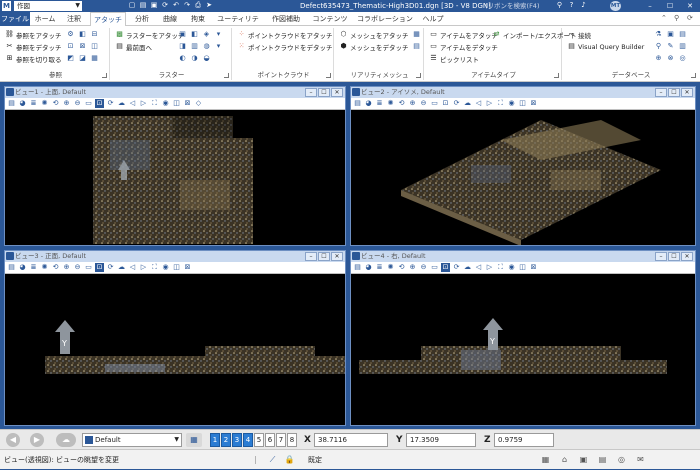 The width and height of the screenshot is (700, 470). What do you see at coordinates (248, 440) in the screenshot?
I see `view-toggle-4: 4` at bounding box center [248, 440].